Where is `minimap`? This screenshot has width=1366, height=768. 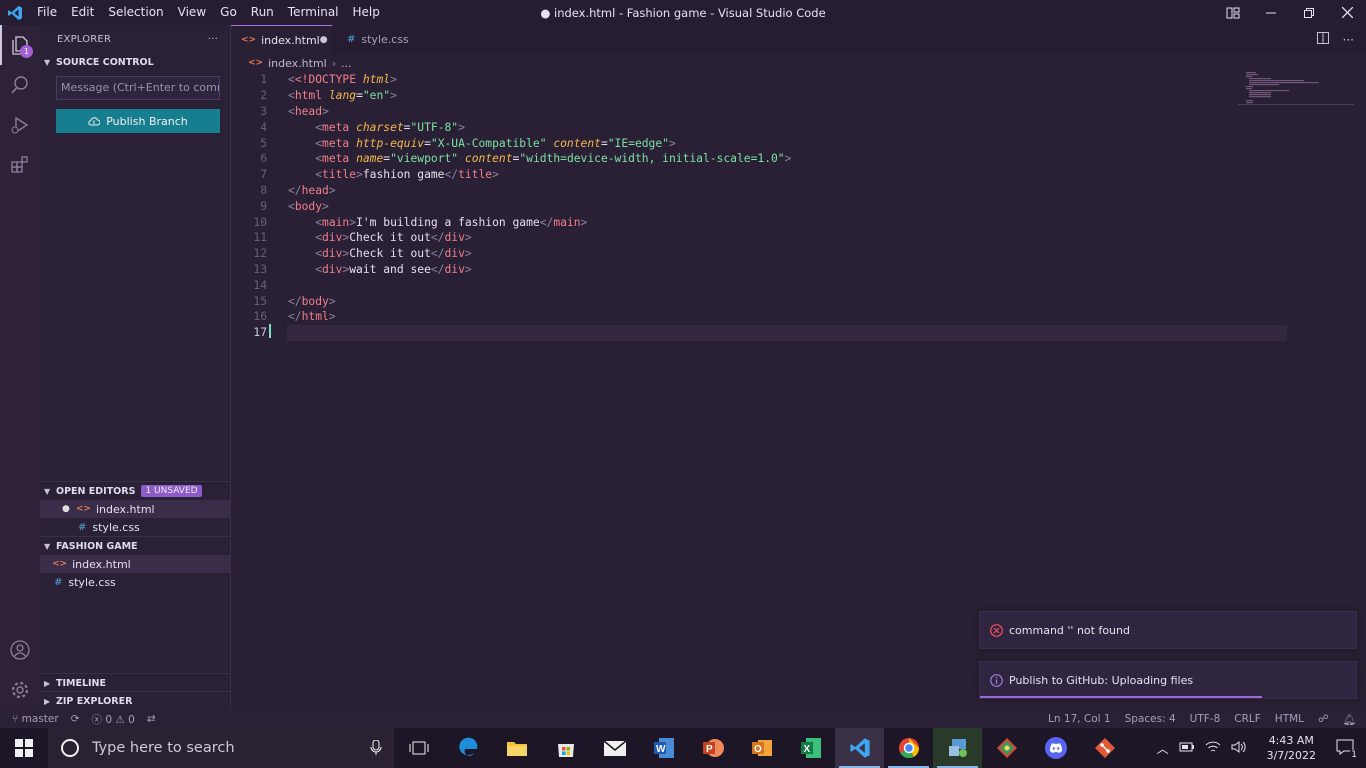 minimap is located at coordinates (1294, 92).